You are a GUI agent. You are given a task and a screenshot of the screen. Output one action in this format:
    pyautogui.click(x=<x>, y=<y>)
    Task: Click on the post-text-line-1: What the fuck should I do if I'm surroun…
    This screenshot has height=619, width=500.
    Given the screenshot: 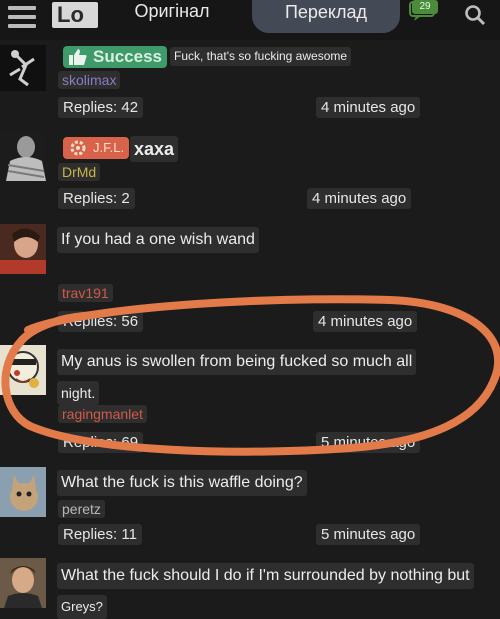 What is the action you would take?
    pyautogui.click(x=265, y=576)
    